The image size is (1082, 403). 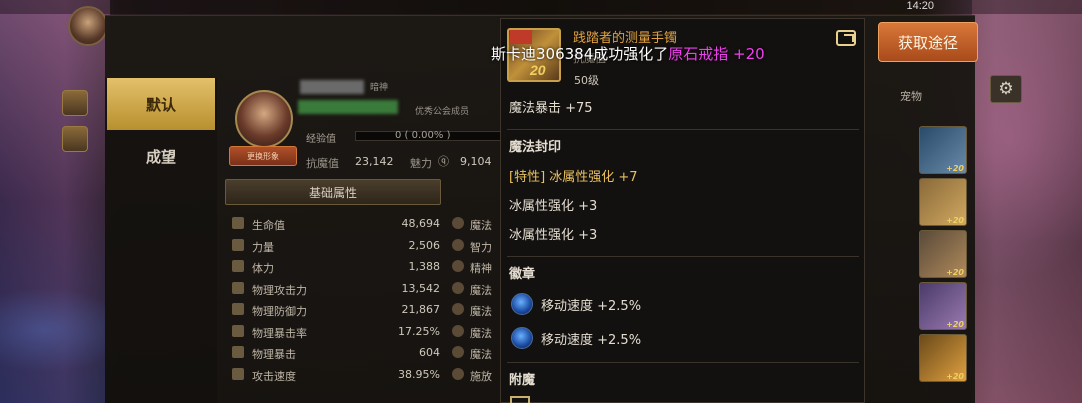 I want to click on scene-right, so click(x=1027, y=201).